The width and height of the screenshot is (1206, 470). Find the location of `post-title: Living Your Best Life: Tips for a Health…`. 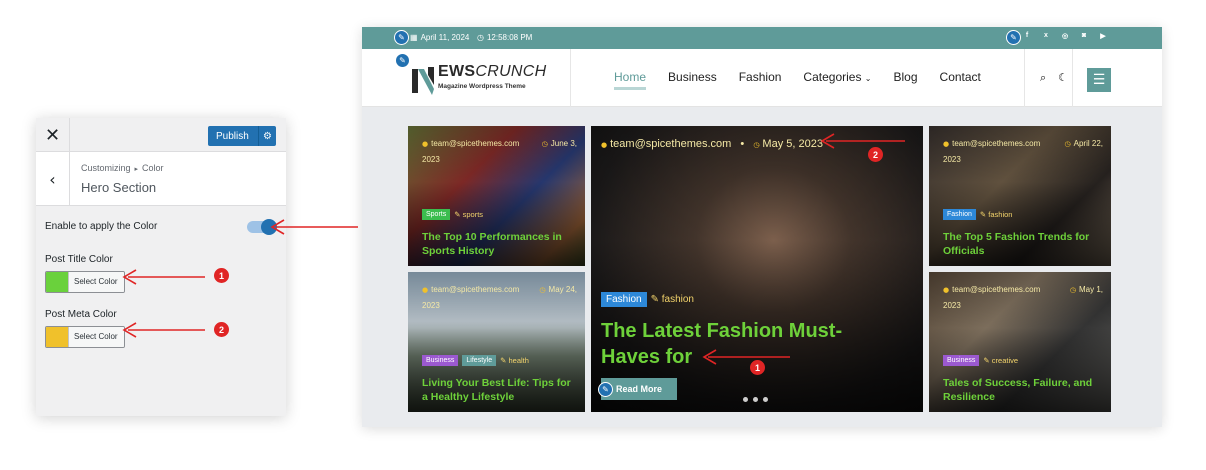

post-title: Living Your Best Life: Tips for a Health… is located at coordinates (499, 390).